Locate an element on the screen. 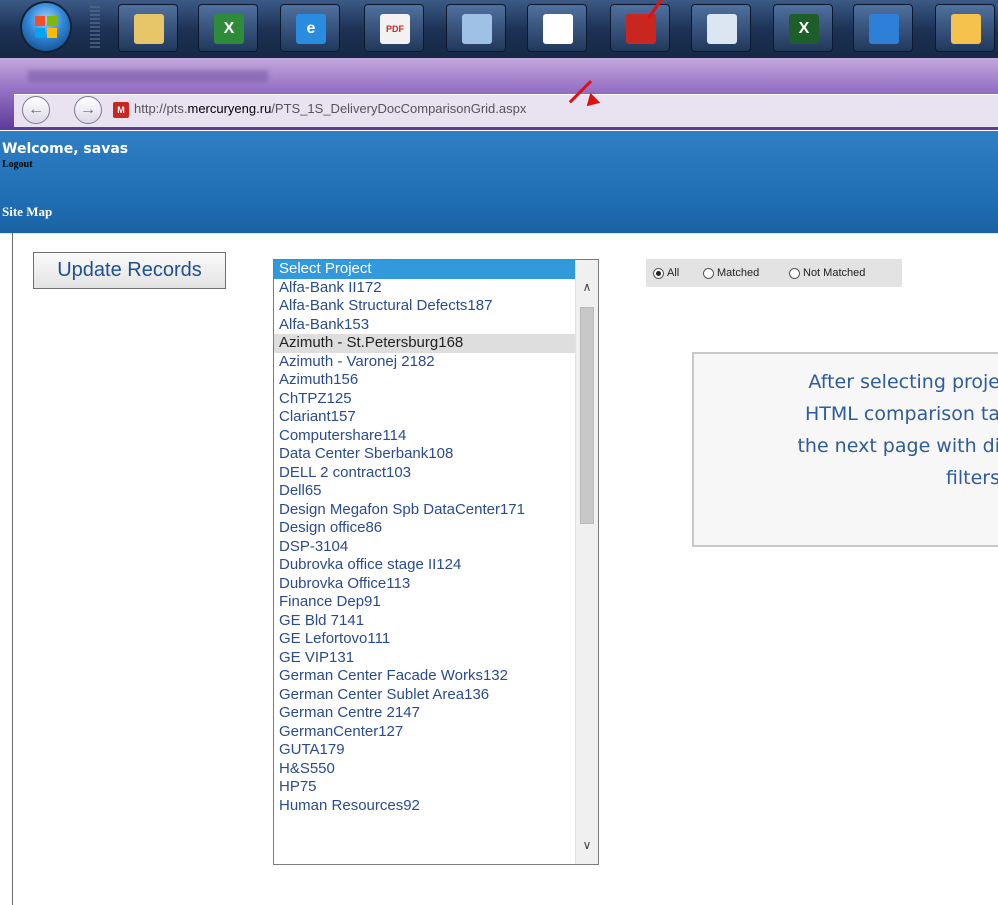 This screenshot has width=998, height=905. project-list-item: Clariant157 is located at coordinates (436, 417).